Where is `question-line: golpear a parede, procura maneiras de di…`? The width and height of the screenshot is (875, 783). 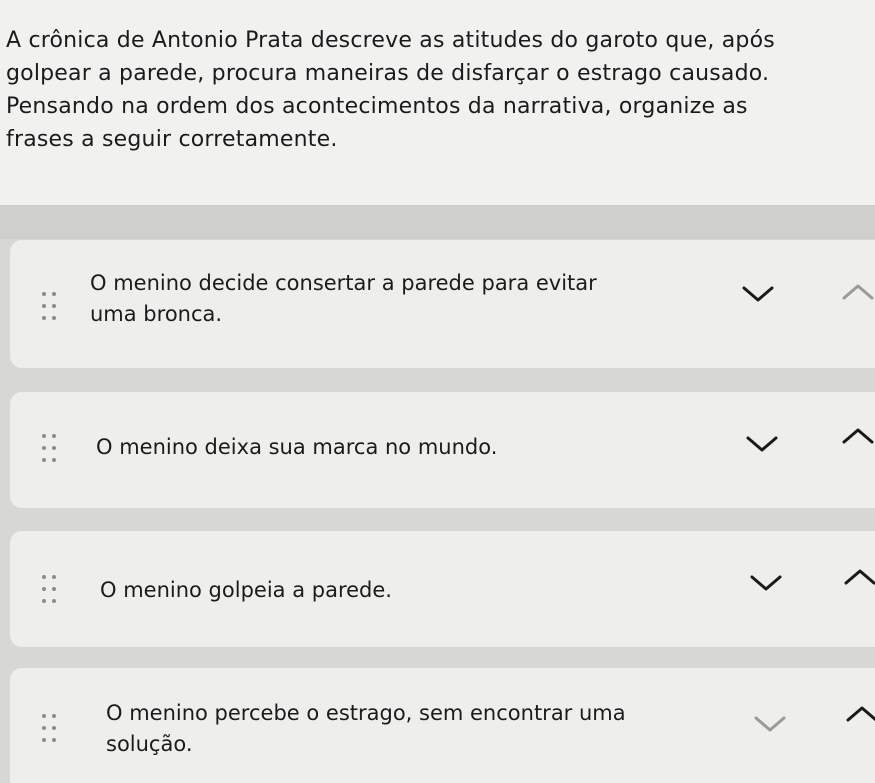 question-line: golpear a parede, procura maneiras de di… is located at coordinates (388, 73).